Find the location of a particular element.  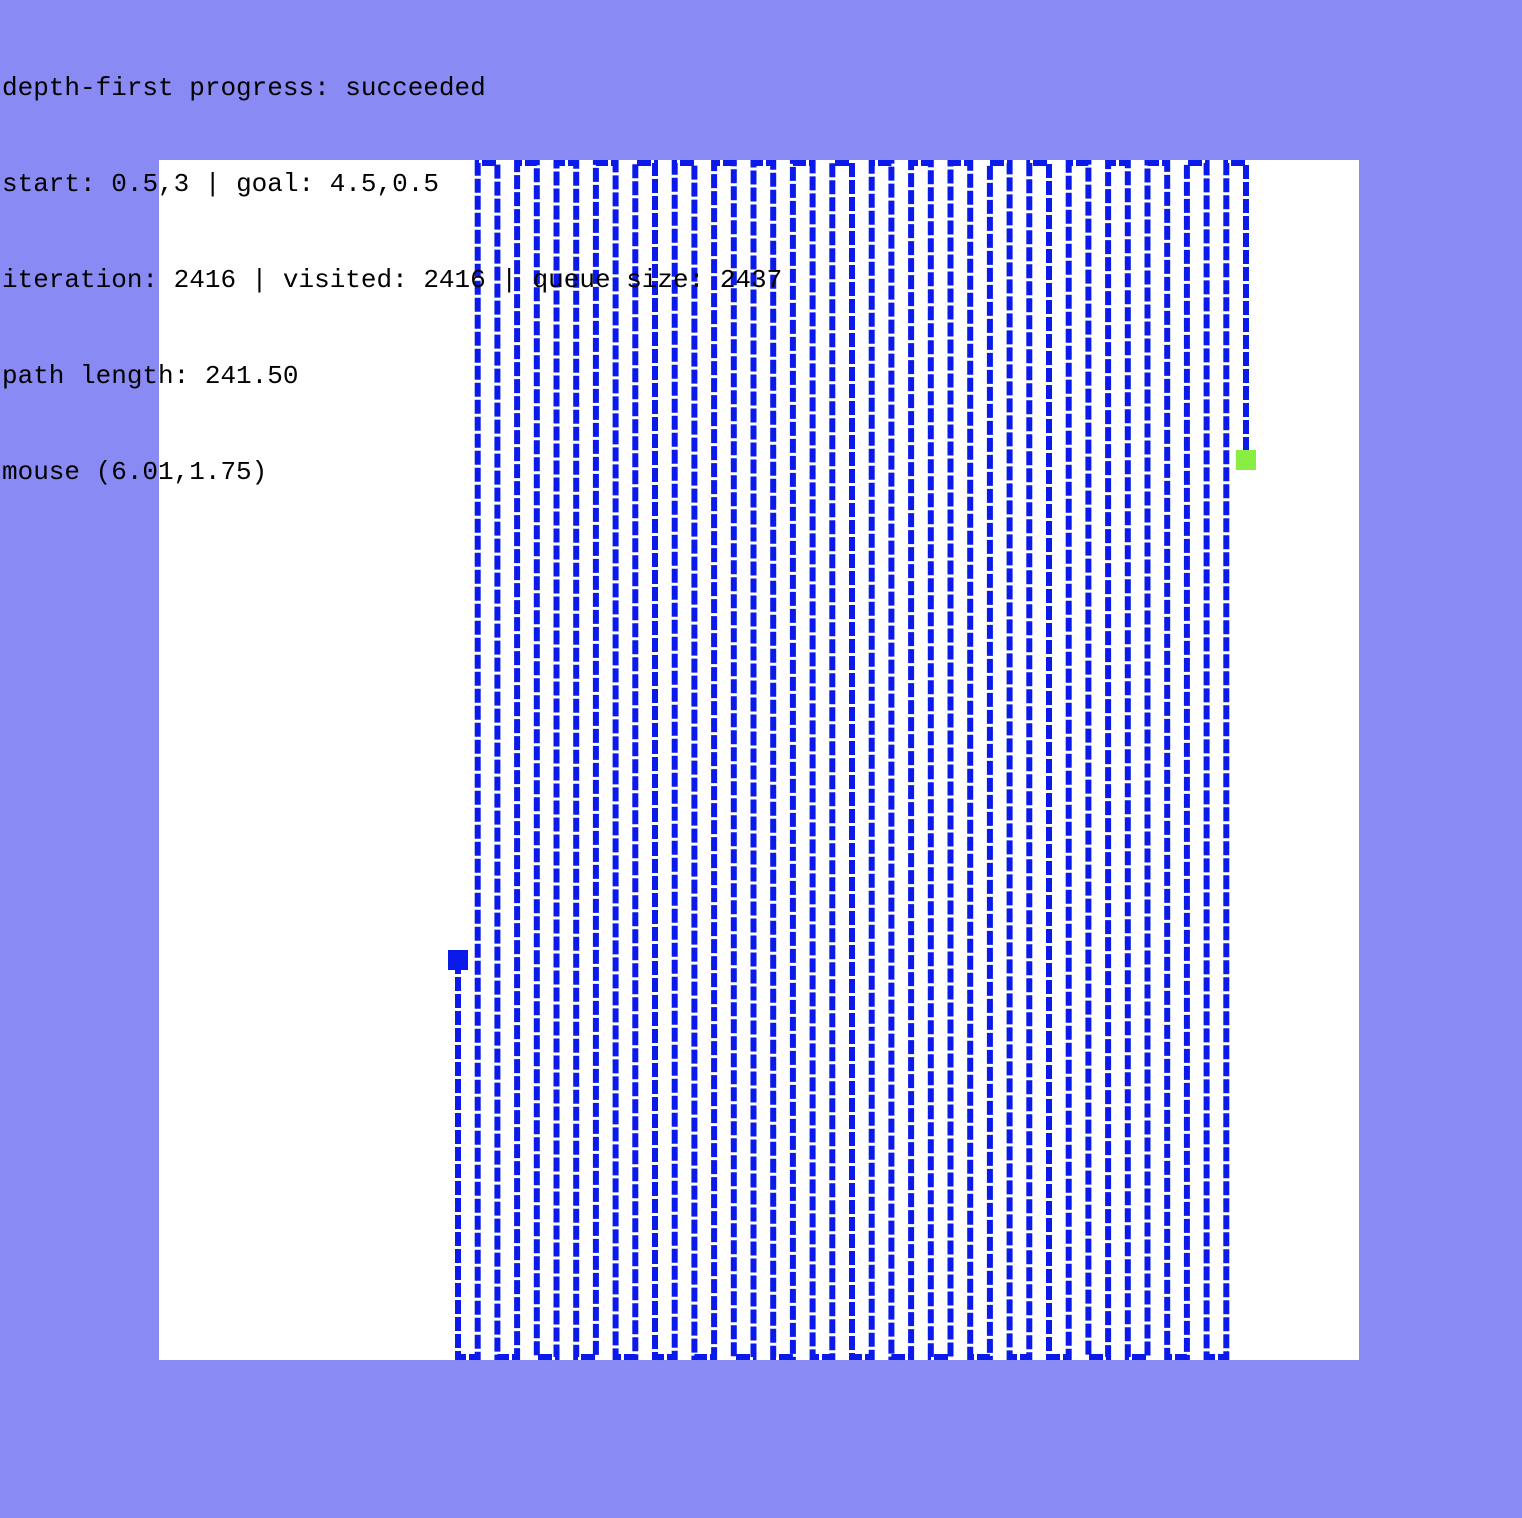

status-line-endpoints: start: 0.5,3 | goal: 4.5,0.5 is located at coordinates (392, 184).